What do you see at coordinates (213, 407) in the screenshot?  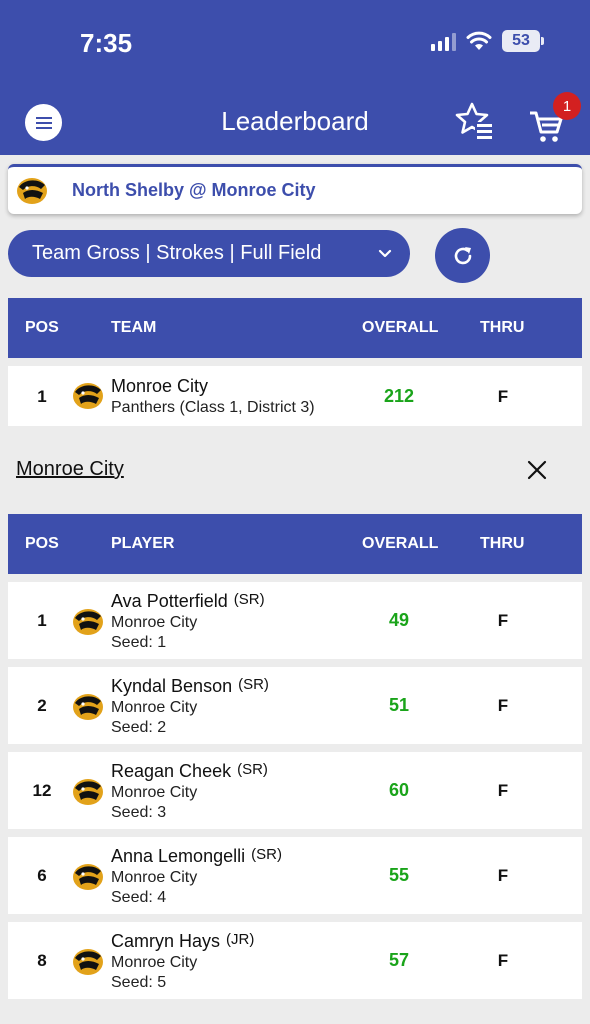 I see `team-subtitle: Panthers (Class 1, District 3)` at bounding box center [213, 407].